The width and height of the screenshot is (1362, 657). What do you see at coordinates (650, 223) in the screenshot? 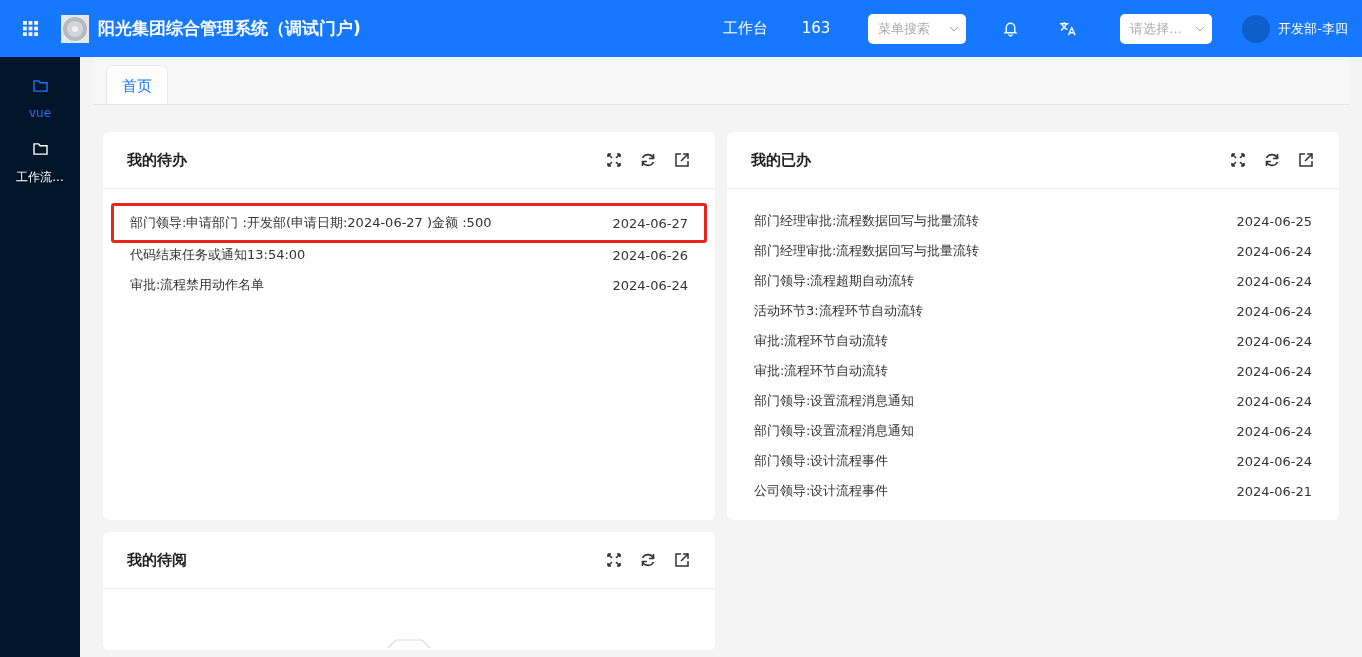
I see `task-date: 2024-06-27` at bounding box center [650, 223].